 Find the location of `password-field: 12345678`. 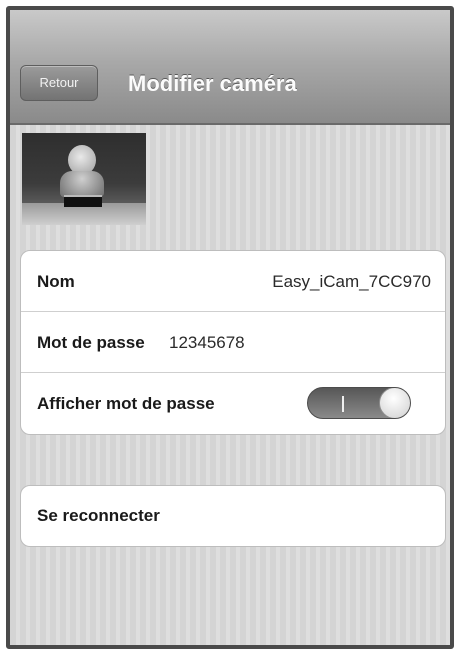

password-field: 12345678 is located at coordinates (207, 342).